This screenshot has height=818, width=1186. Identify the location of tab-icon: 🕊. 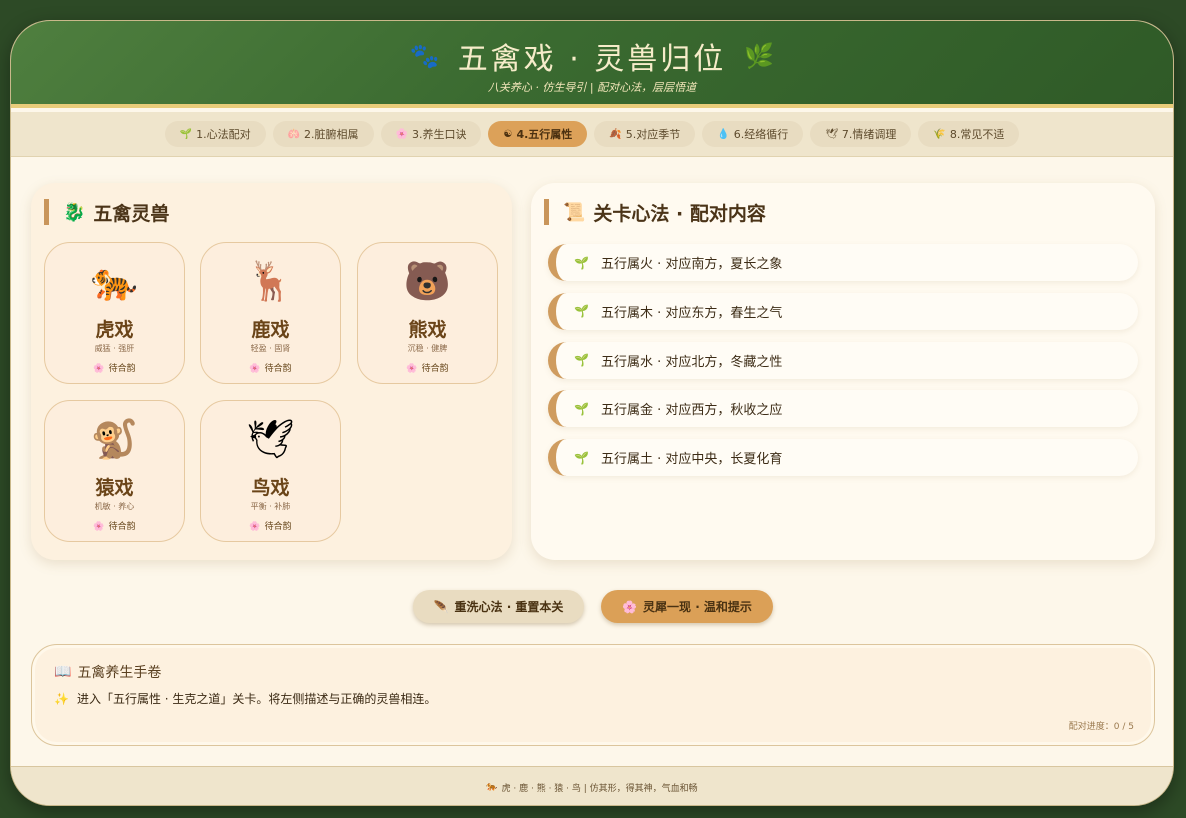
(831, 134).